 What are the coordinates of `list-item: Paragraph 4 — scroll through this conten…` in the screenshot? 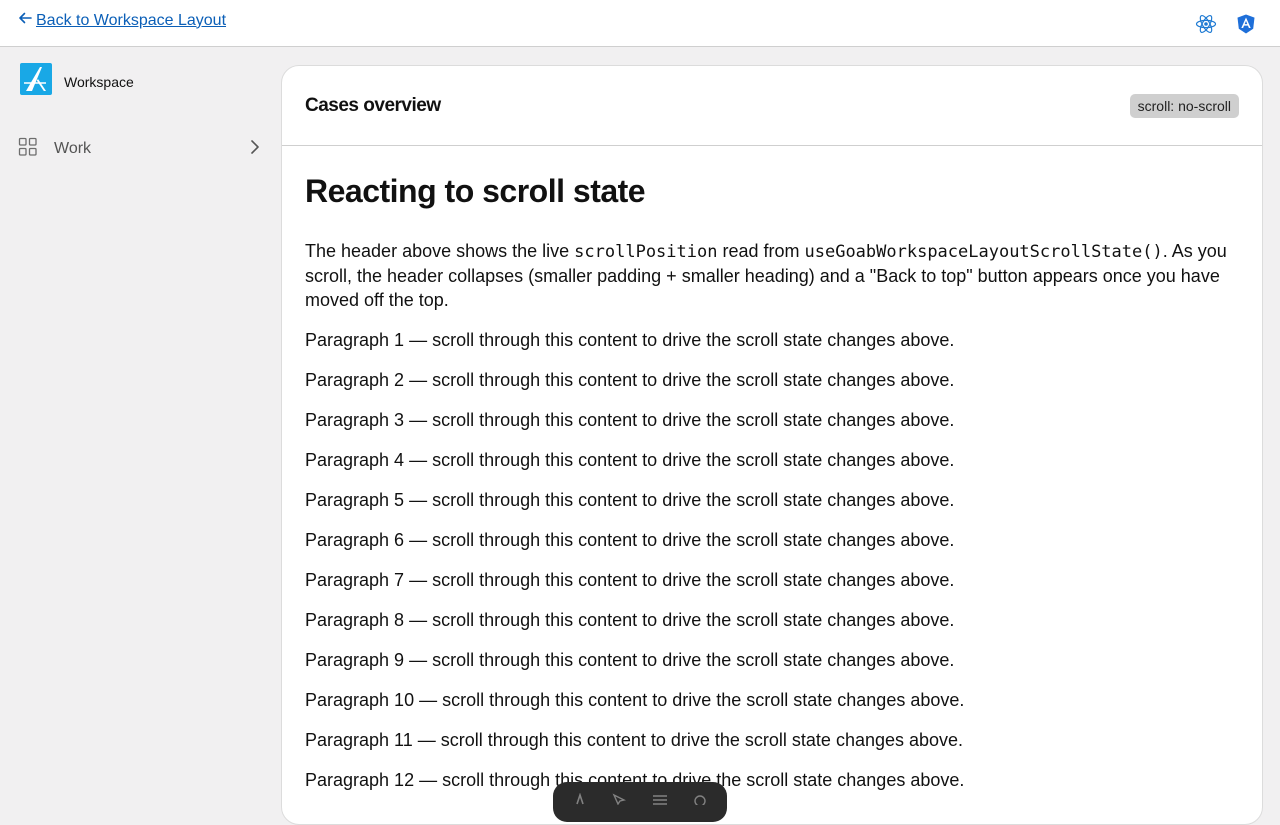 It's located at (630, 460).